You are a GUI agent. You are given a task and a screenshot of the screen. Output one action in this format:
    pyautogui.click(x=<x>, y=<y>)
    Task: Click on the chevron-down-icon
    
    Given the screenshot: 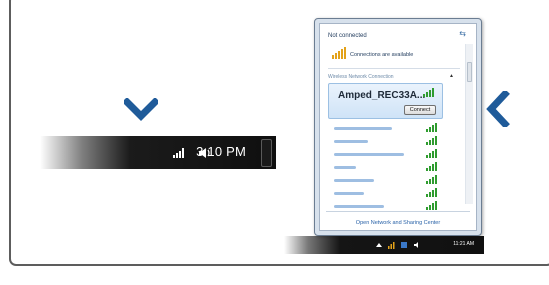 What is the action you would take?
    pyautogui.click(x=141, y=109)
    